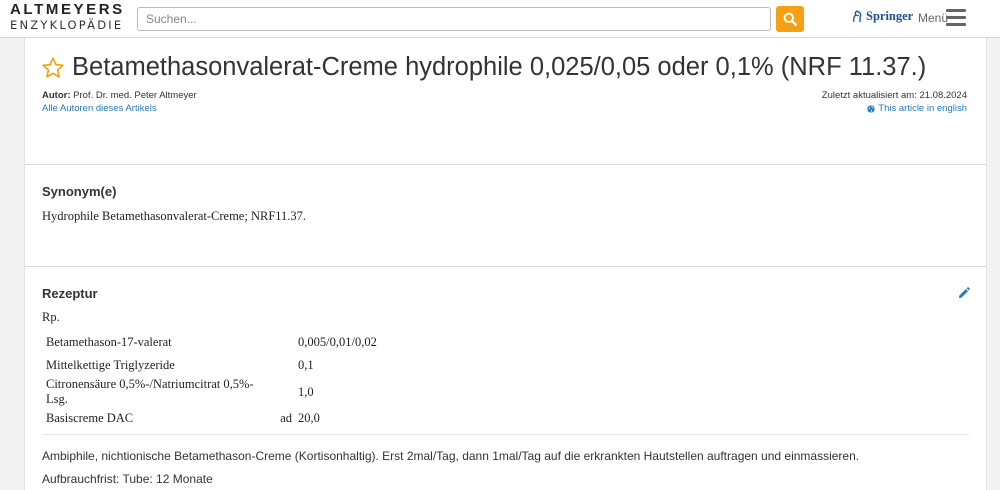 The height and width of the screenshot is (490, 1000). What do you see at coordinates (79, 191) in the screenshot?
I see `synonyms-heading: Synonym(e)` at bounding box center [79, 191].